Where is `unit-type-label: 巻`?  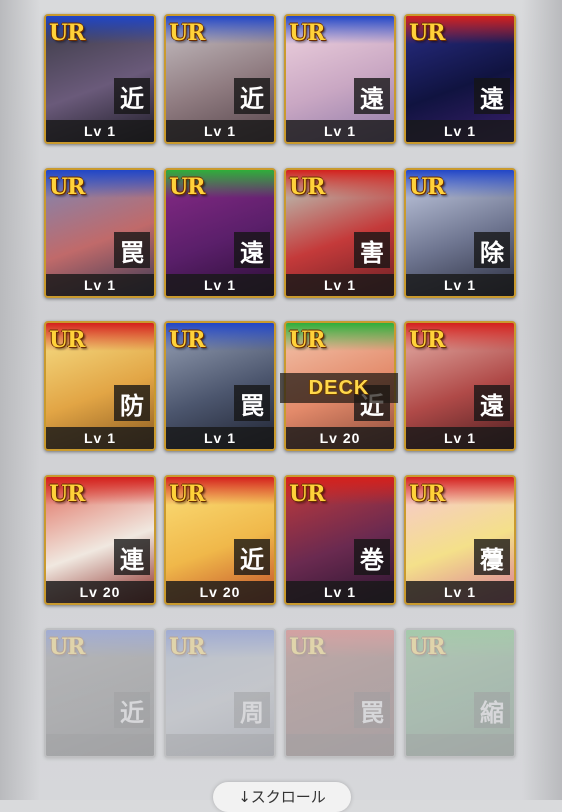 unit-type-label: 巻 is located at coordinates (372, 557).